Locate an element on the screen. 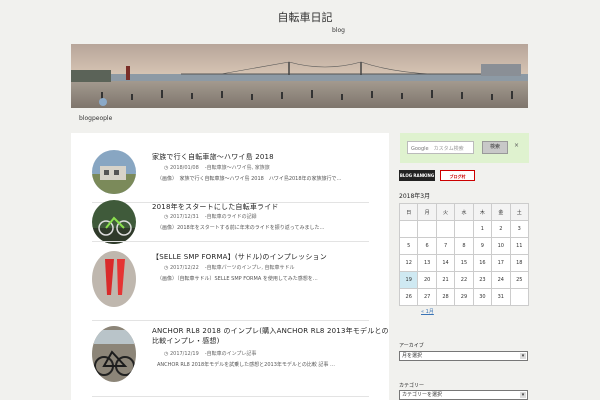 The height and width of the screenshot is (400, 600). google-label: Google is located at coordinates (420, 149).